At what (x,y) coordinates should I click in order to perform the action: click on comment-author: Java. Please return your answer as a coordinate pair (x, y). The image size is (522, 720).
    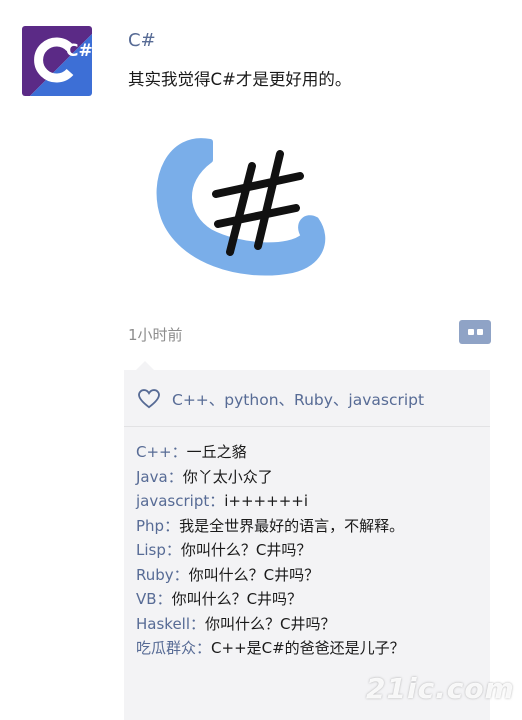
    Looking at the image, I should click on (152, 477).